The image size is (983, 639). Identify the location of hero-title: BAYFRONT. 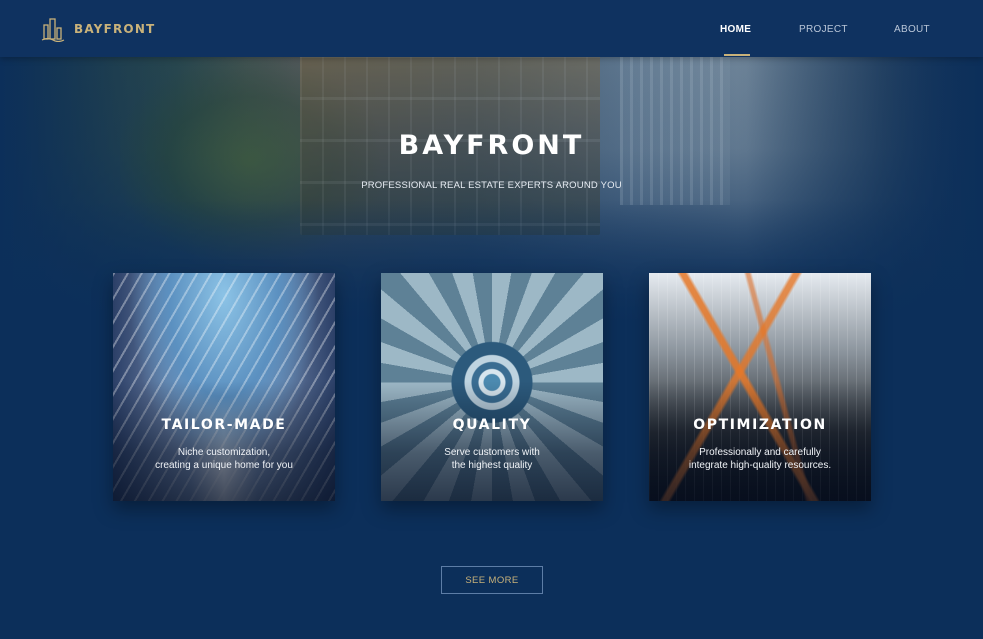
(491, 145).